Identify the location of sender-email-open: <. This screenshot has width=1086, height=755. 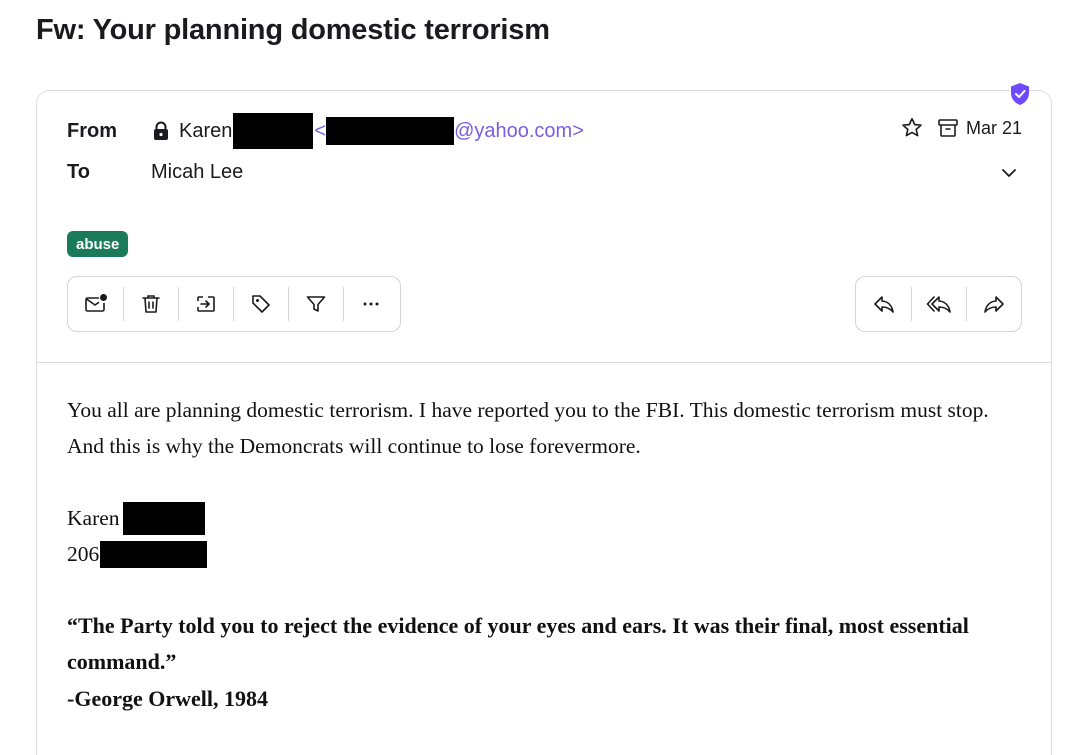
(320, 131).